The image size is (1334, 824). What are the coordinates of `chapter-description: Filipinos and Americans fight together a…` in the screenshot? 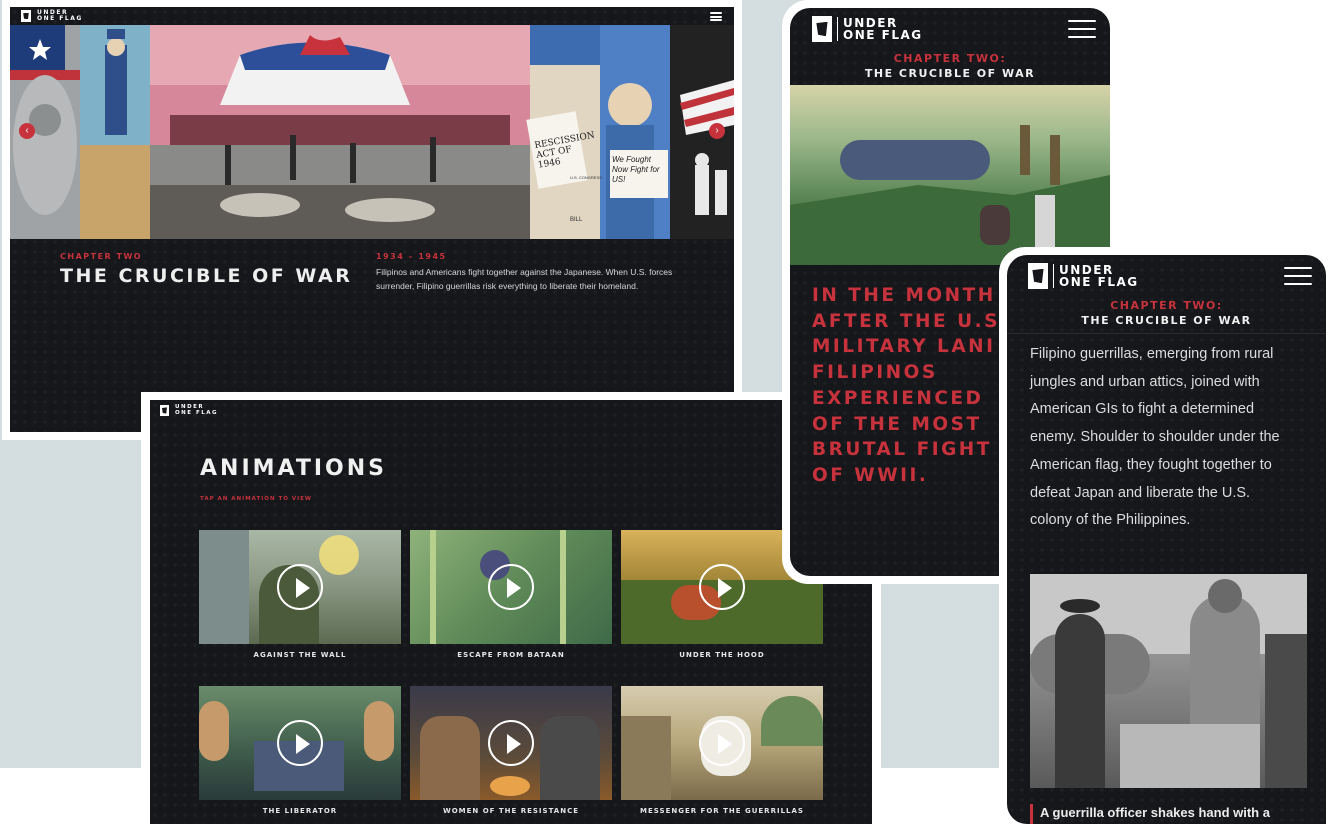 It's located at (524, 279).